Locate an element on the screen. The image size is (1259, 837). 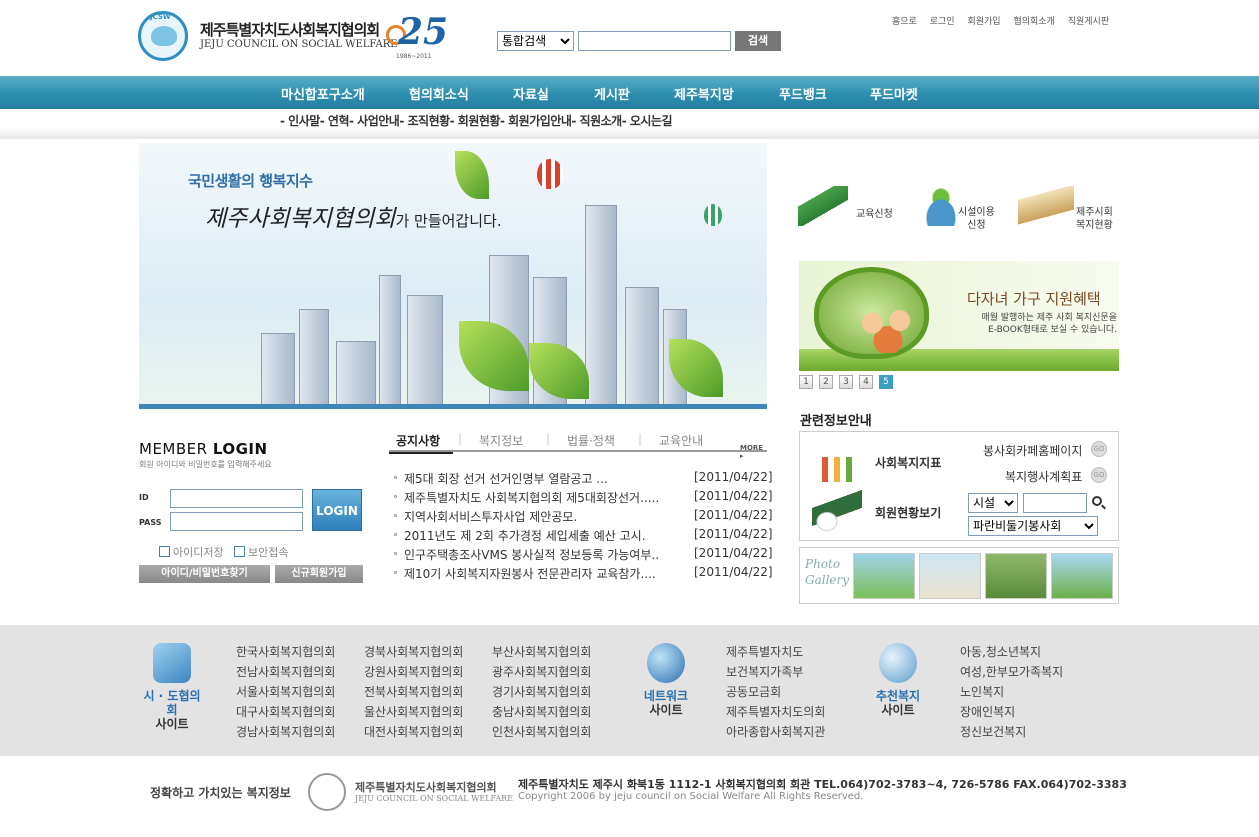
notice-item: 제5대 회장 선거 선거인명부 열람공고 ... [2011/04/22] is located at coordinates (581, 479).